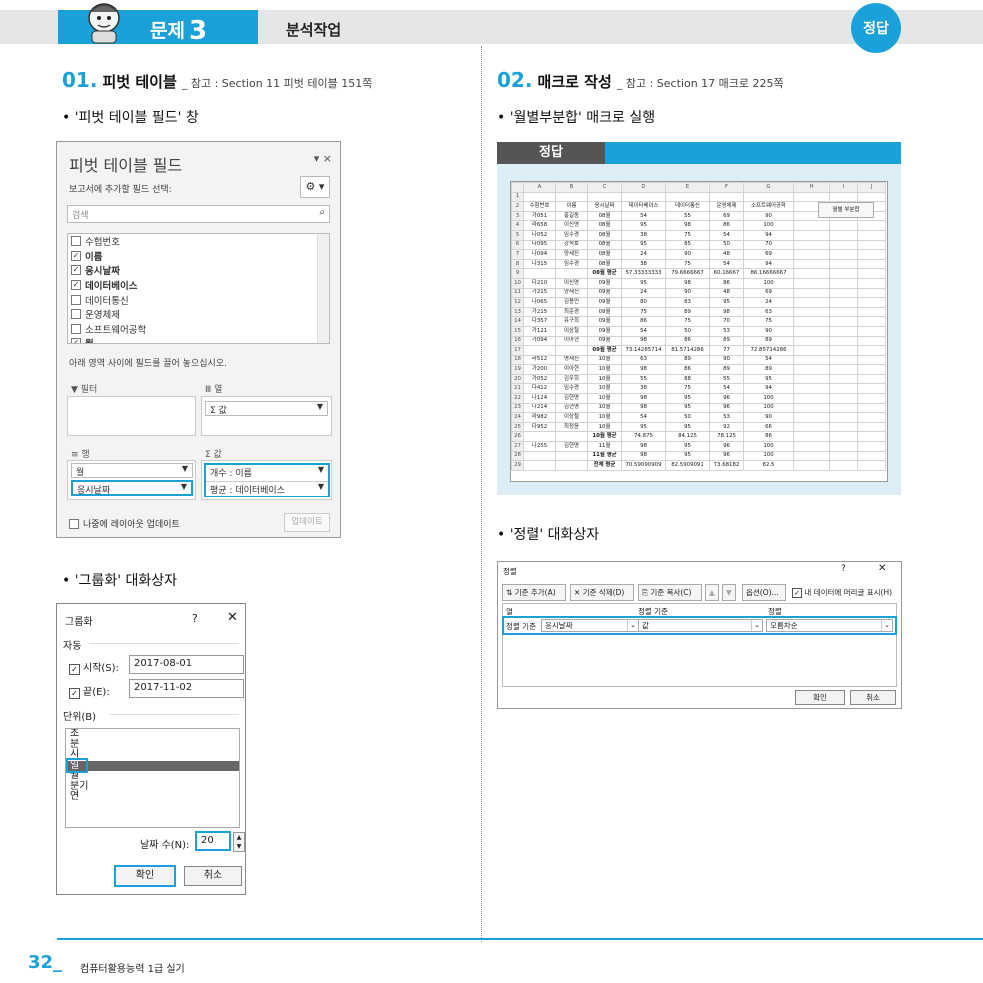  Describe the element at coordinates (517, 350) in the screenshot. I see `row-header: 17` at that location.